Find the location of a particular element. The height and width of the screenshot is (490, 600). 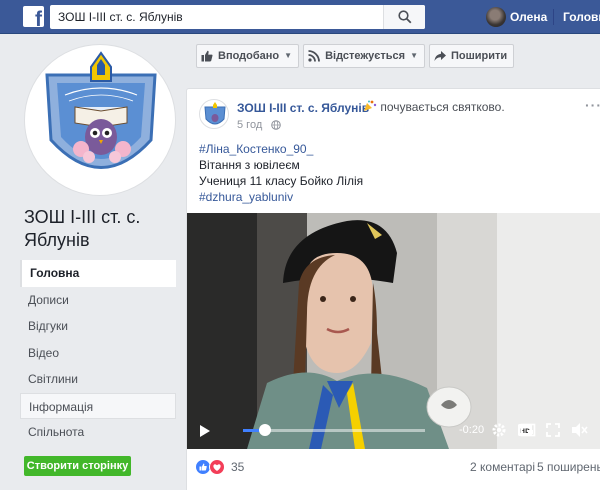

fullscreen-icon is located at coordinates (553, 430).